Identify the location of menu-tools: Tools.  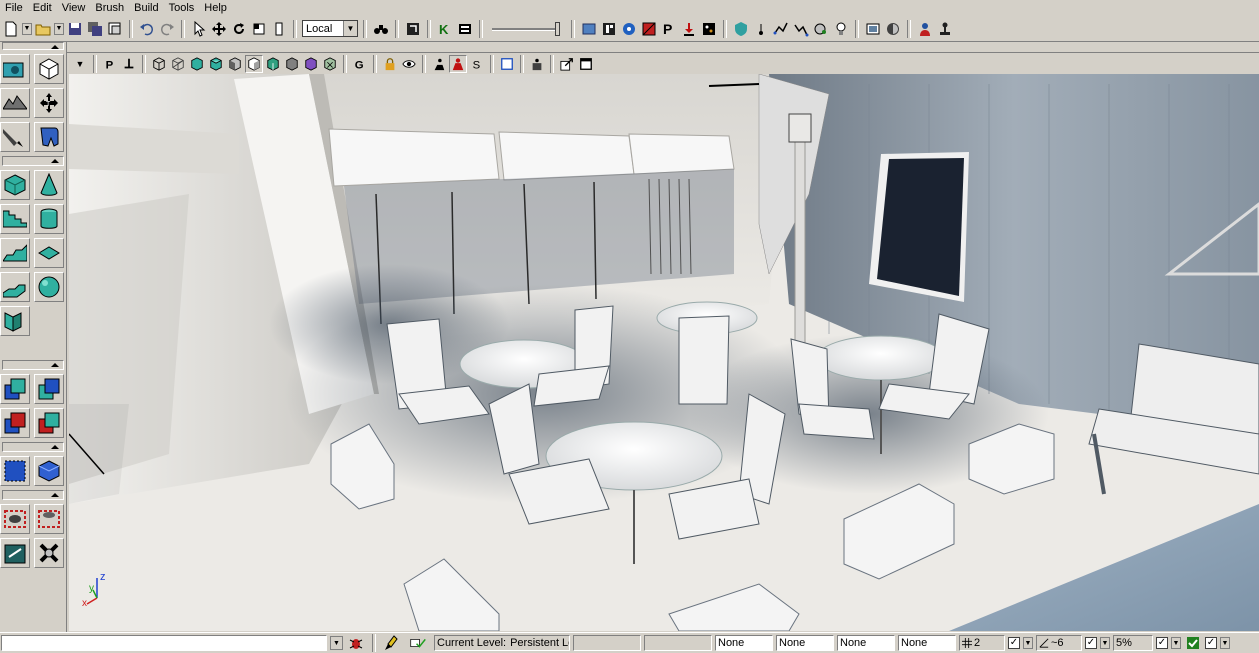
(182, 8).